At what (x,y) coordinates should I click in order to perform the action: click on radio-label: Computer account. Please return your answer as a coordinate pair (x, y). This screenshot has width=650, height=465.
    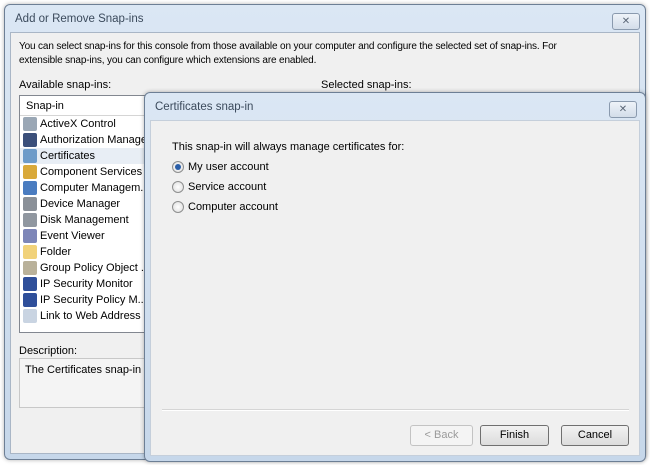
    Looking at the image, I should click on (233, 207).